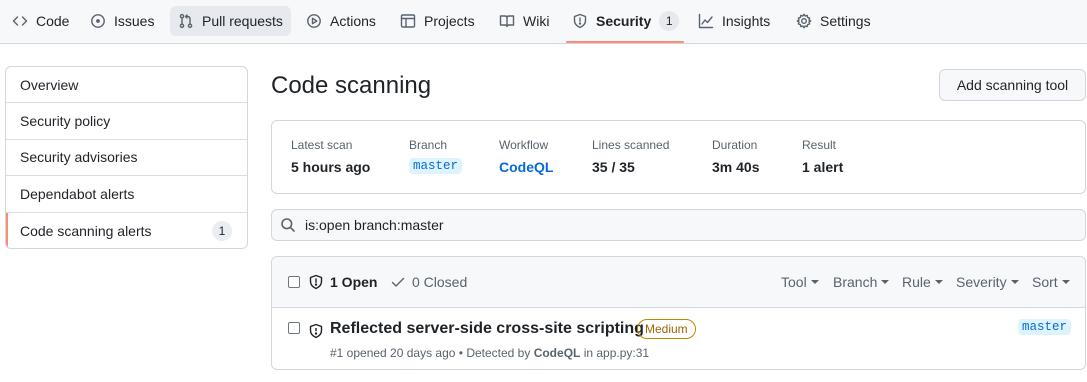  What do you see at coordinates (524, 145) in the screenshot?
I see `stat-label: Workflow` at bounding box center [524, 145].